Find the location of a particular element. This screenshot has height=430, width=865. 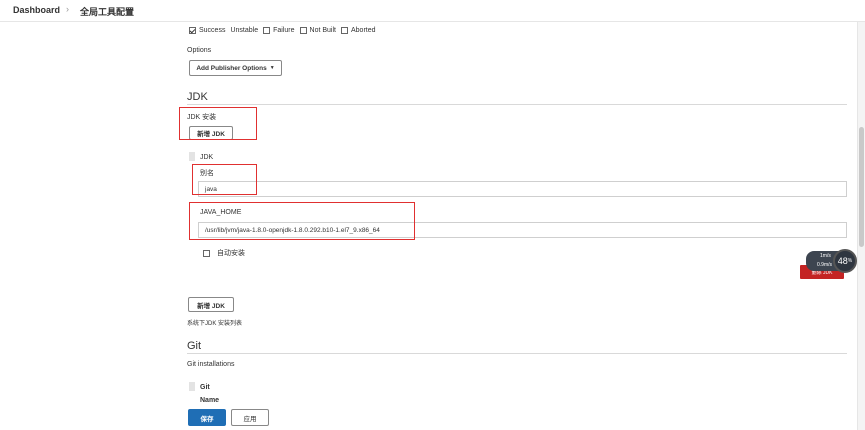

upload-speed: 1m/s is located at coordinates (825, 256).